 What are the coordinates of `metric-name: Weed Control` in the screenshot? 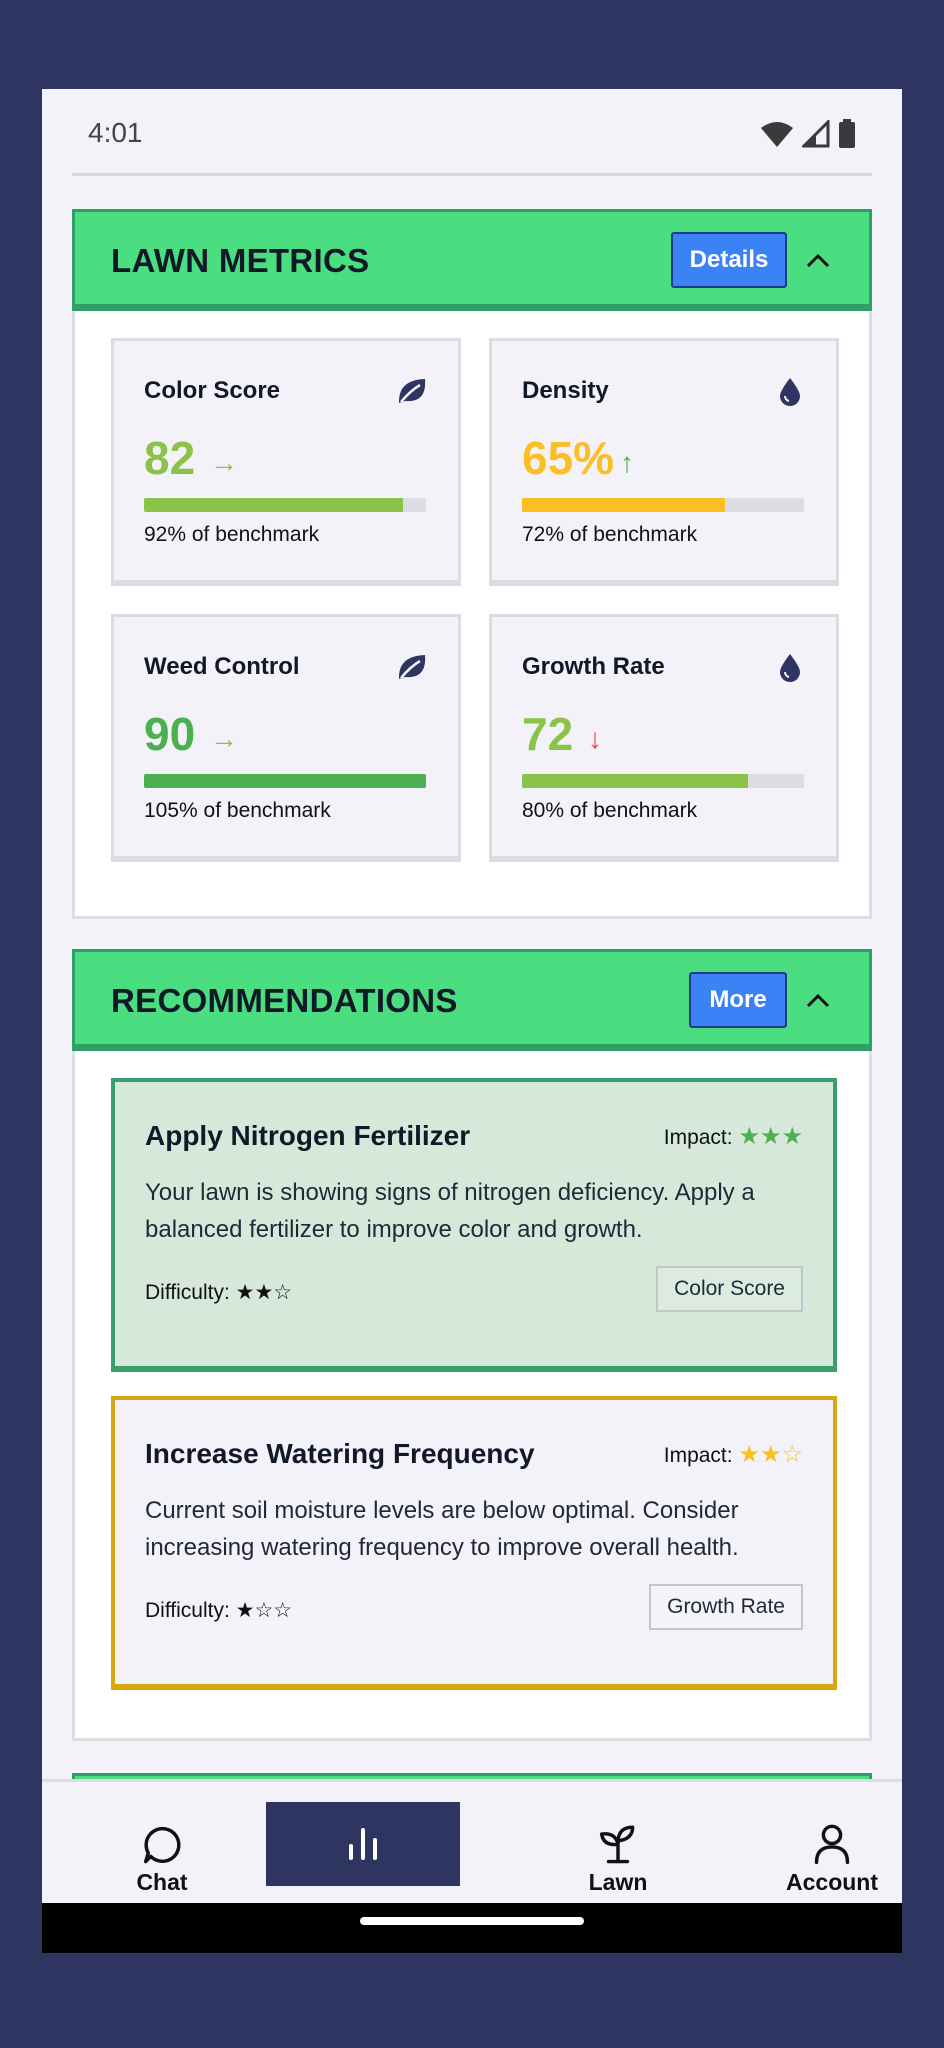 It's located at (222, 666).